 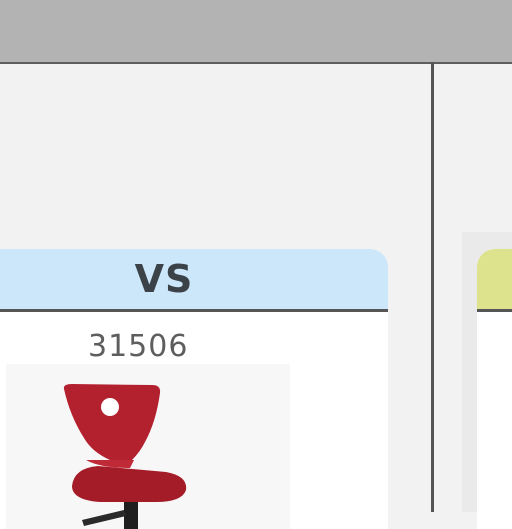 I want to click on chair-seat, so click(x=129, y=484).